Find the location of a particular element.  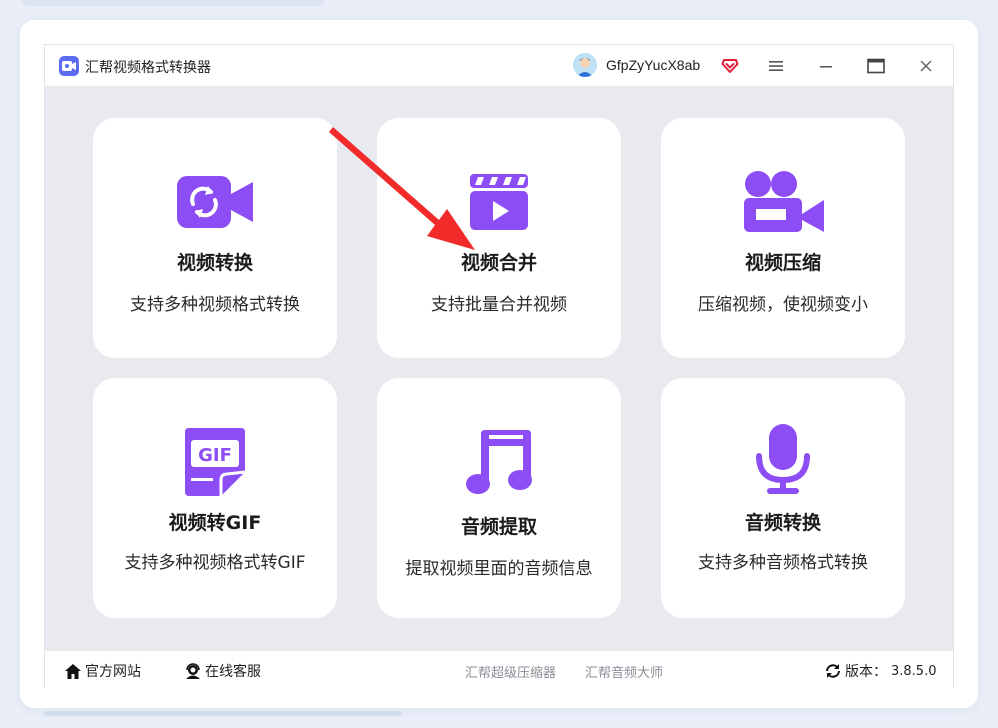

card-video-merge: 视频合并 支持批量合并视频 is located at coordinates (499, 238).